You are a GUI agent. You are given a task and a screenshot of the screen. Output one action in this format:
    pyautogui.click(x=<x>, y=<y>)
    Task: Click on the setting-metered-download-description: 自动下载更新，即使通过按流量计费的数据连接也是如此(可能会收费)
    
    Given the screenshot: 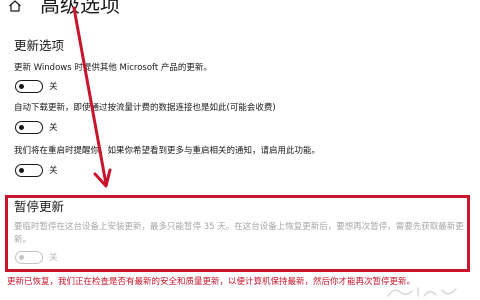 What is the action you would take?
    pyautogui.click(x=145, y=108)
    